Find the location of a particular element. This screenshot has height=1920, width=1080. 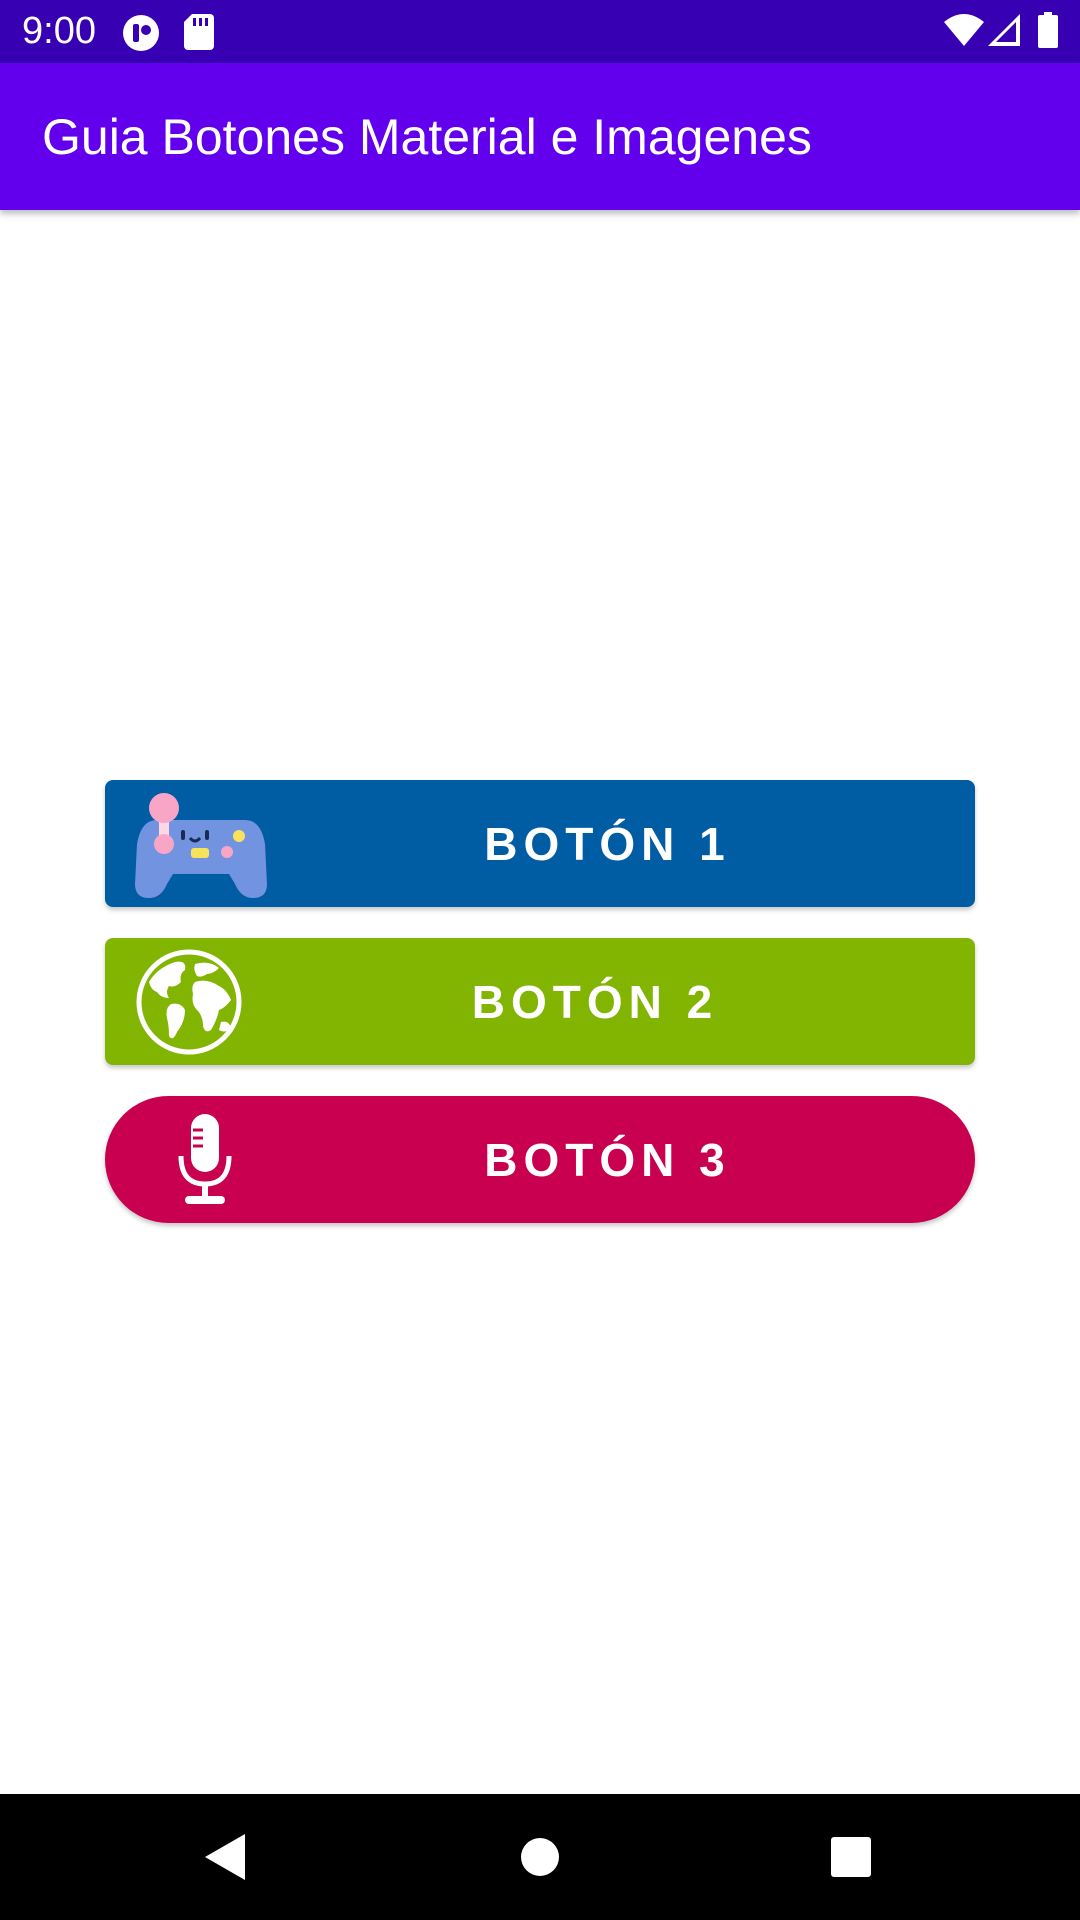

home-icon is located at coordinates (540, 1859).